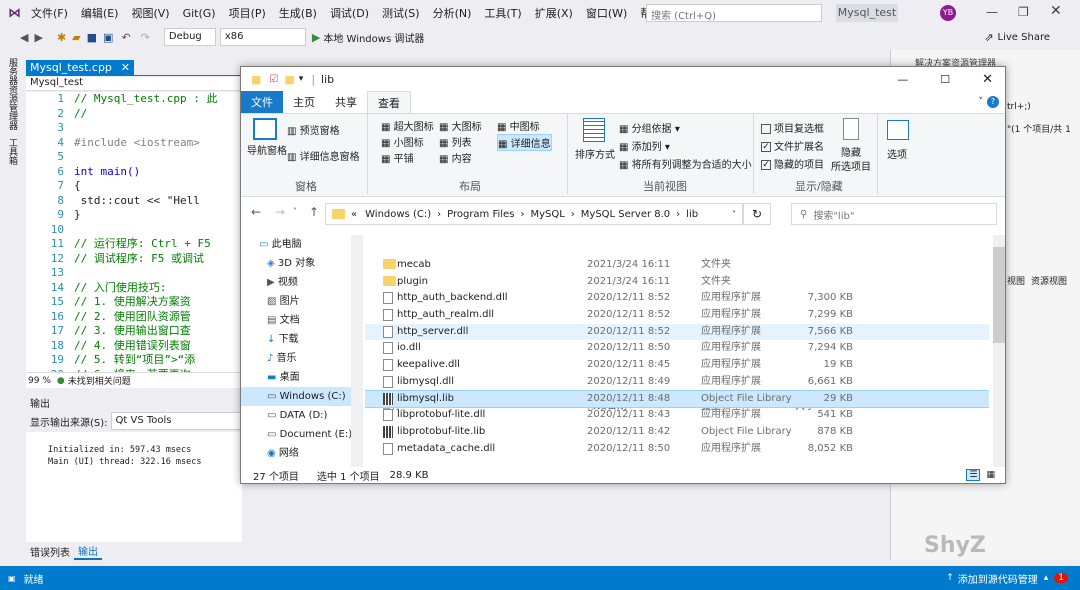 This screenshot has height=590, width=1080. What do you see at coordinates (273, 79) in the screenshot?
I see `properties-icon: ☑` at bounding box center [273, 79].